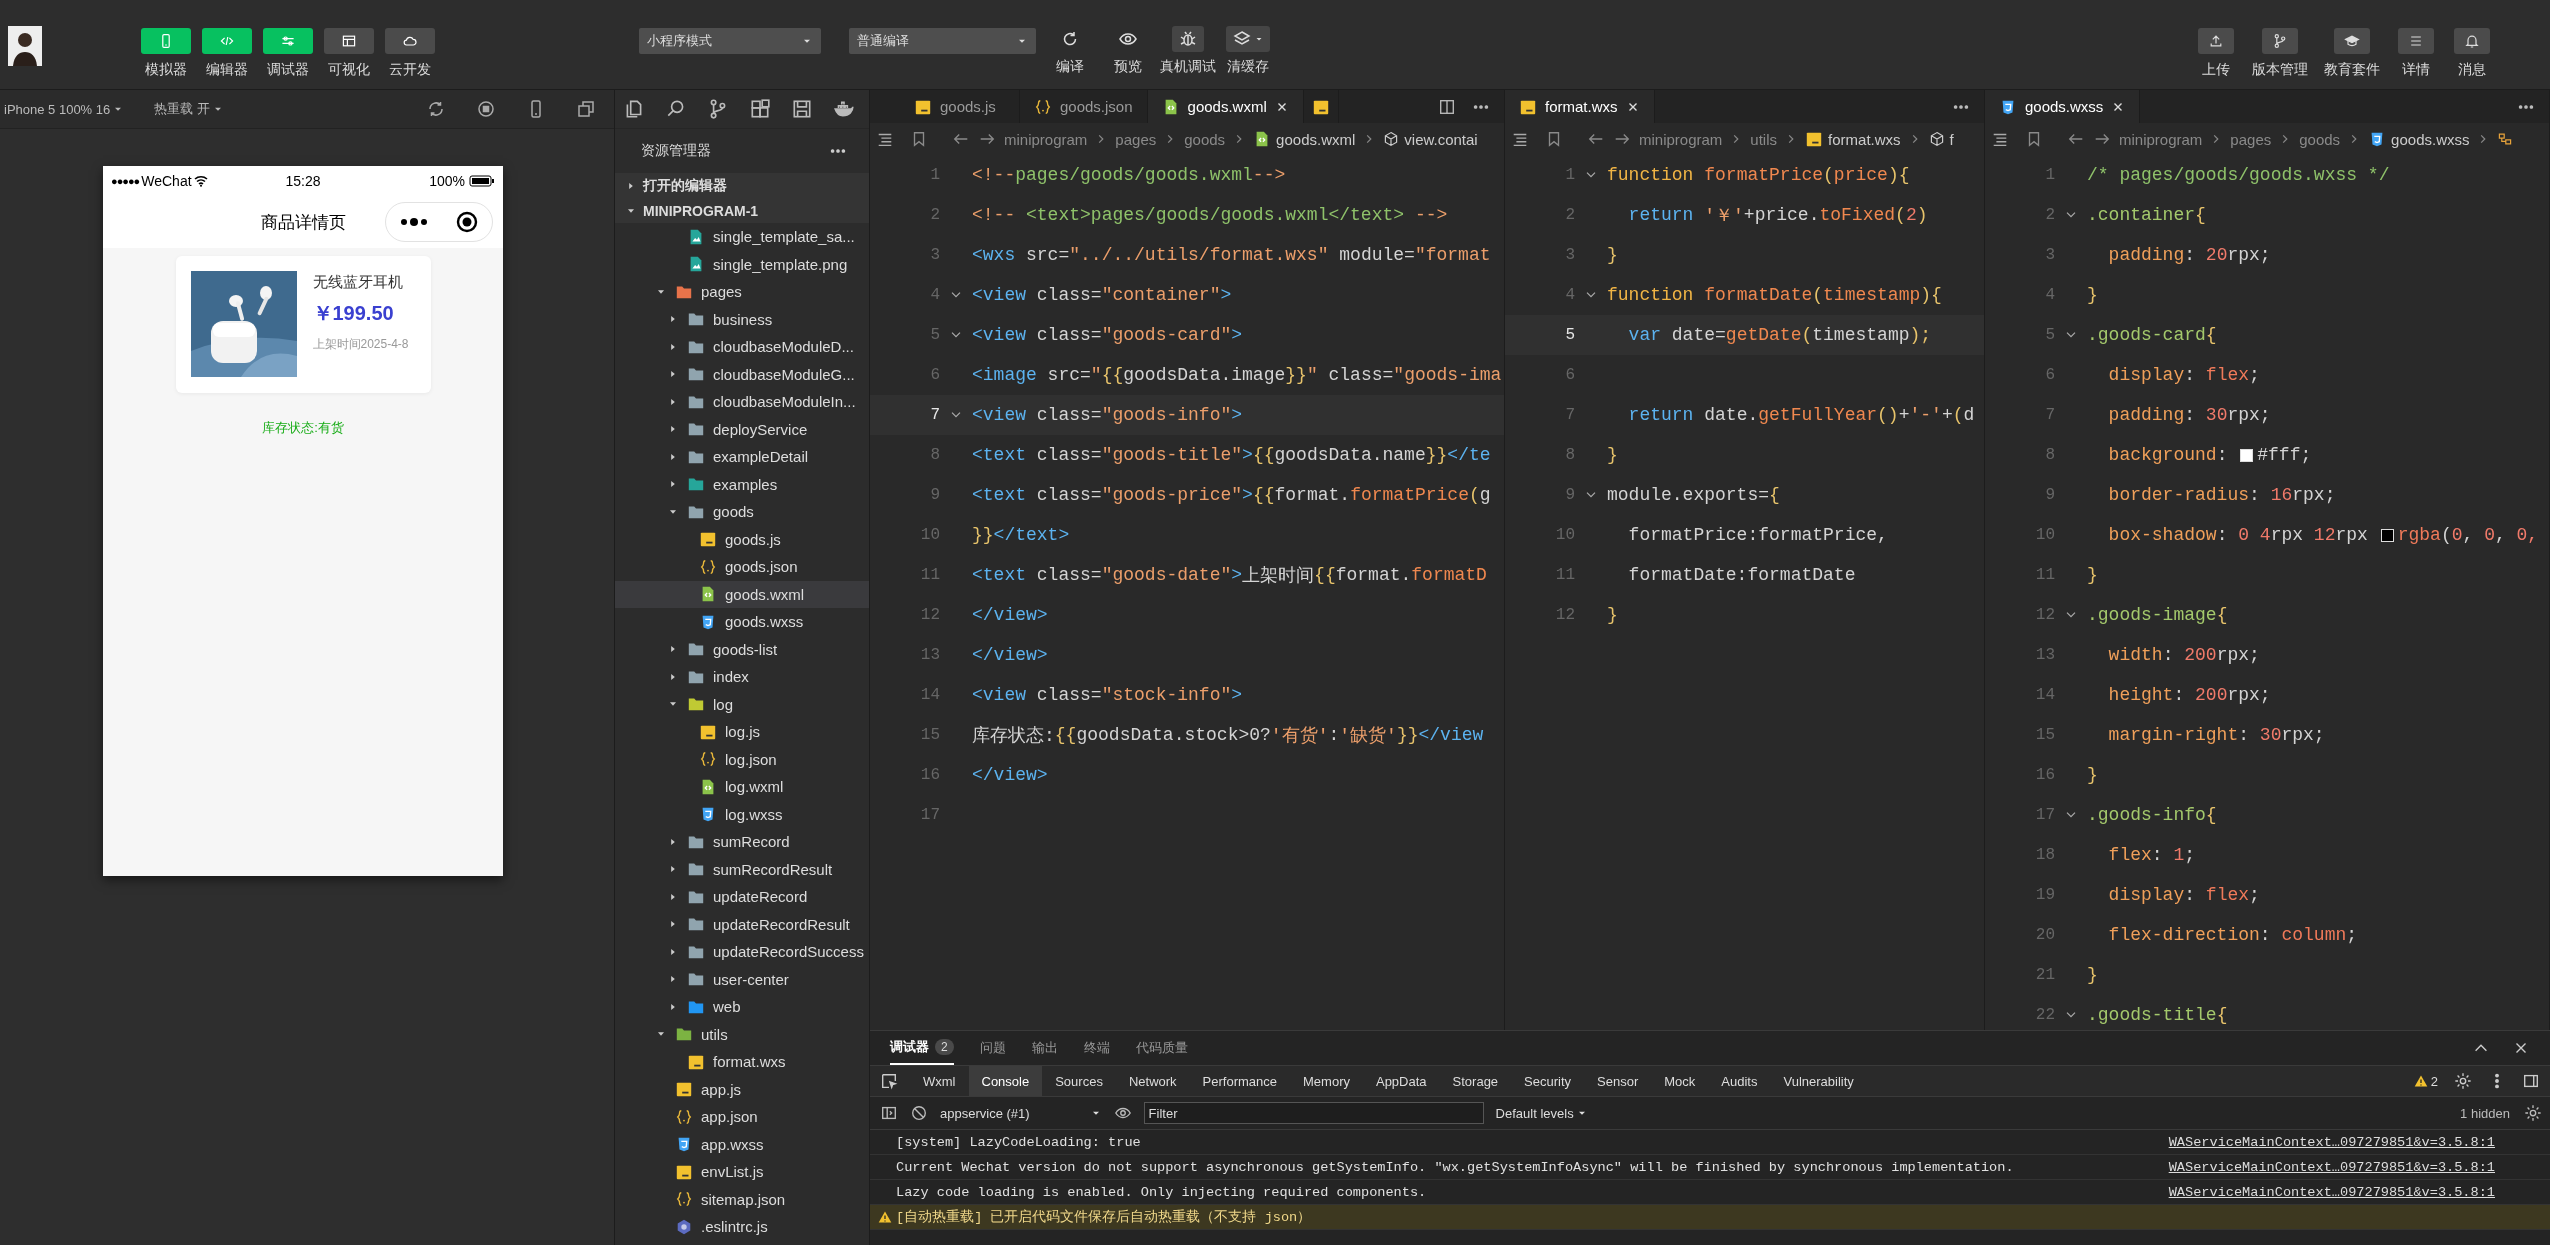 The height and width of the screenshot is (1245, 2550). What do you see at coordinates (730, 41) in the screenshot?
I see `mode-dropdown: 小程序模式` at bounding box center [730, 41].